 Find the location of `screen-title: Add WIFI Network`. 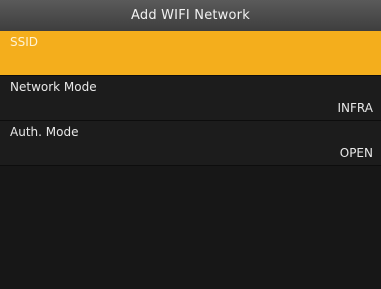

screen-title: Add WIFI Network is located at coordinates (190, 15).